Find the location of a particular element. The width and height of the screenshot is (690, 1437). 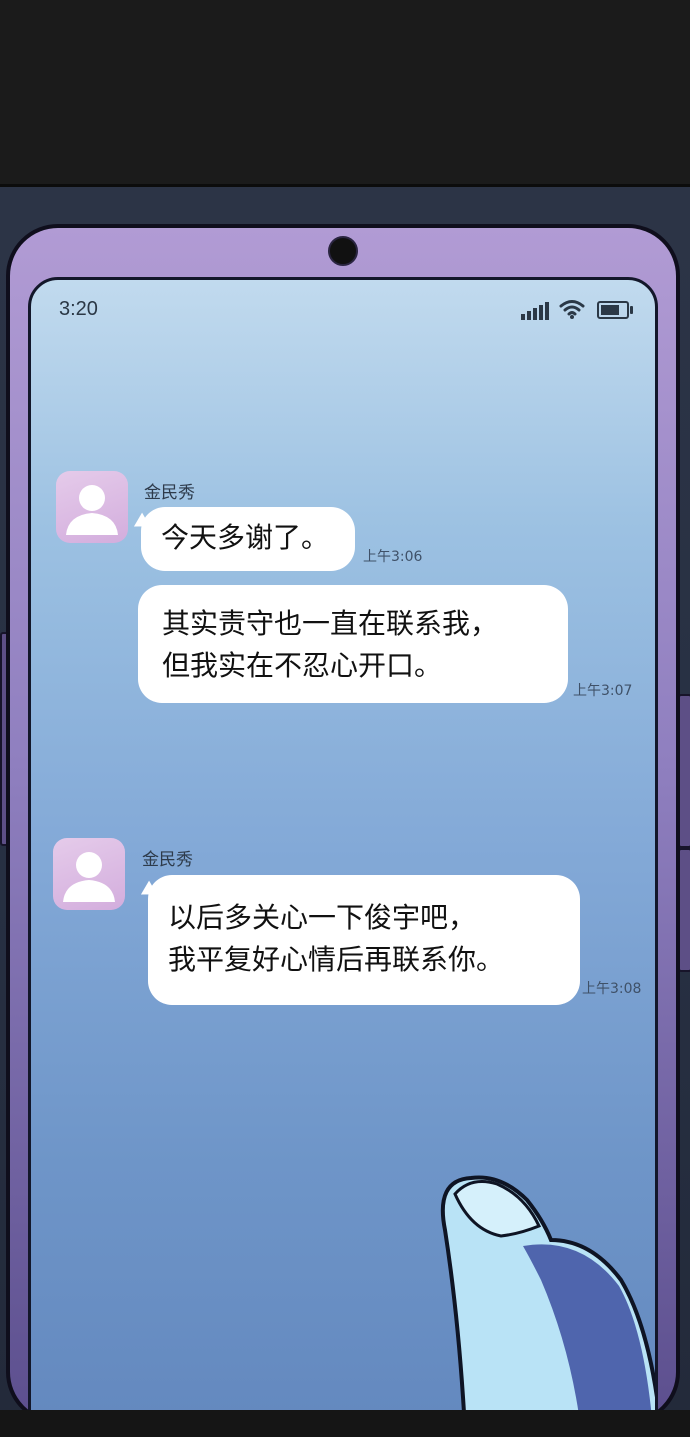

top-comic-panel is located at coordinates (345, 93).